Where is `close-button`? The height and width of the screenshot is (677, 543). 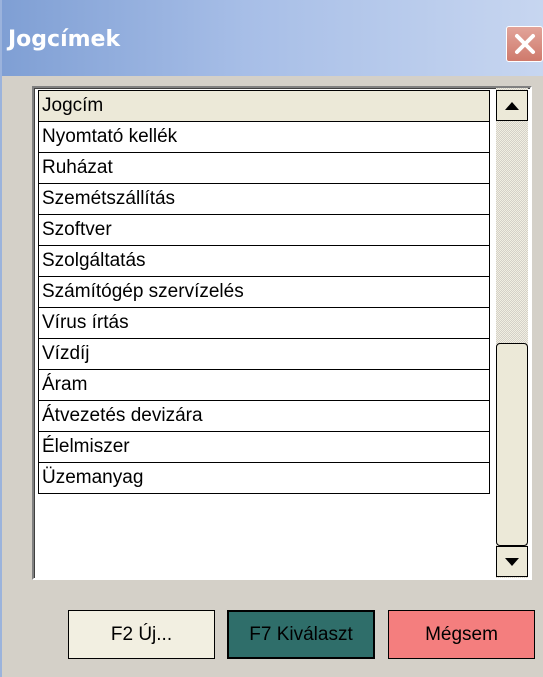 close-button is located at coordinates (524, 44).